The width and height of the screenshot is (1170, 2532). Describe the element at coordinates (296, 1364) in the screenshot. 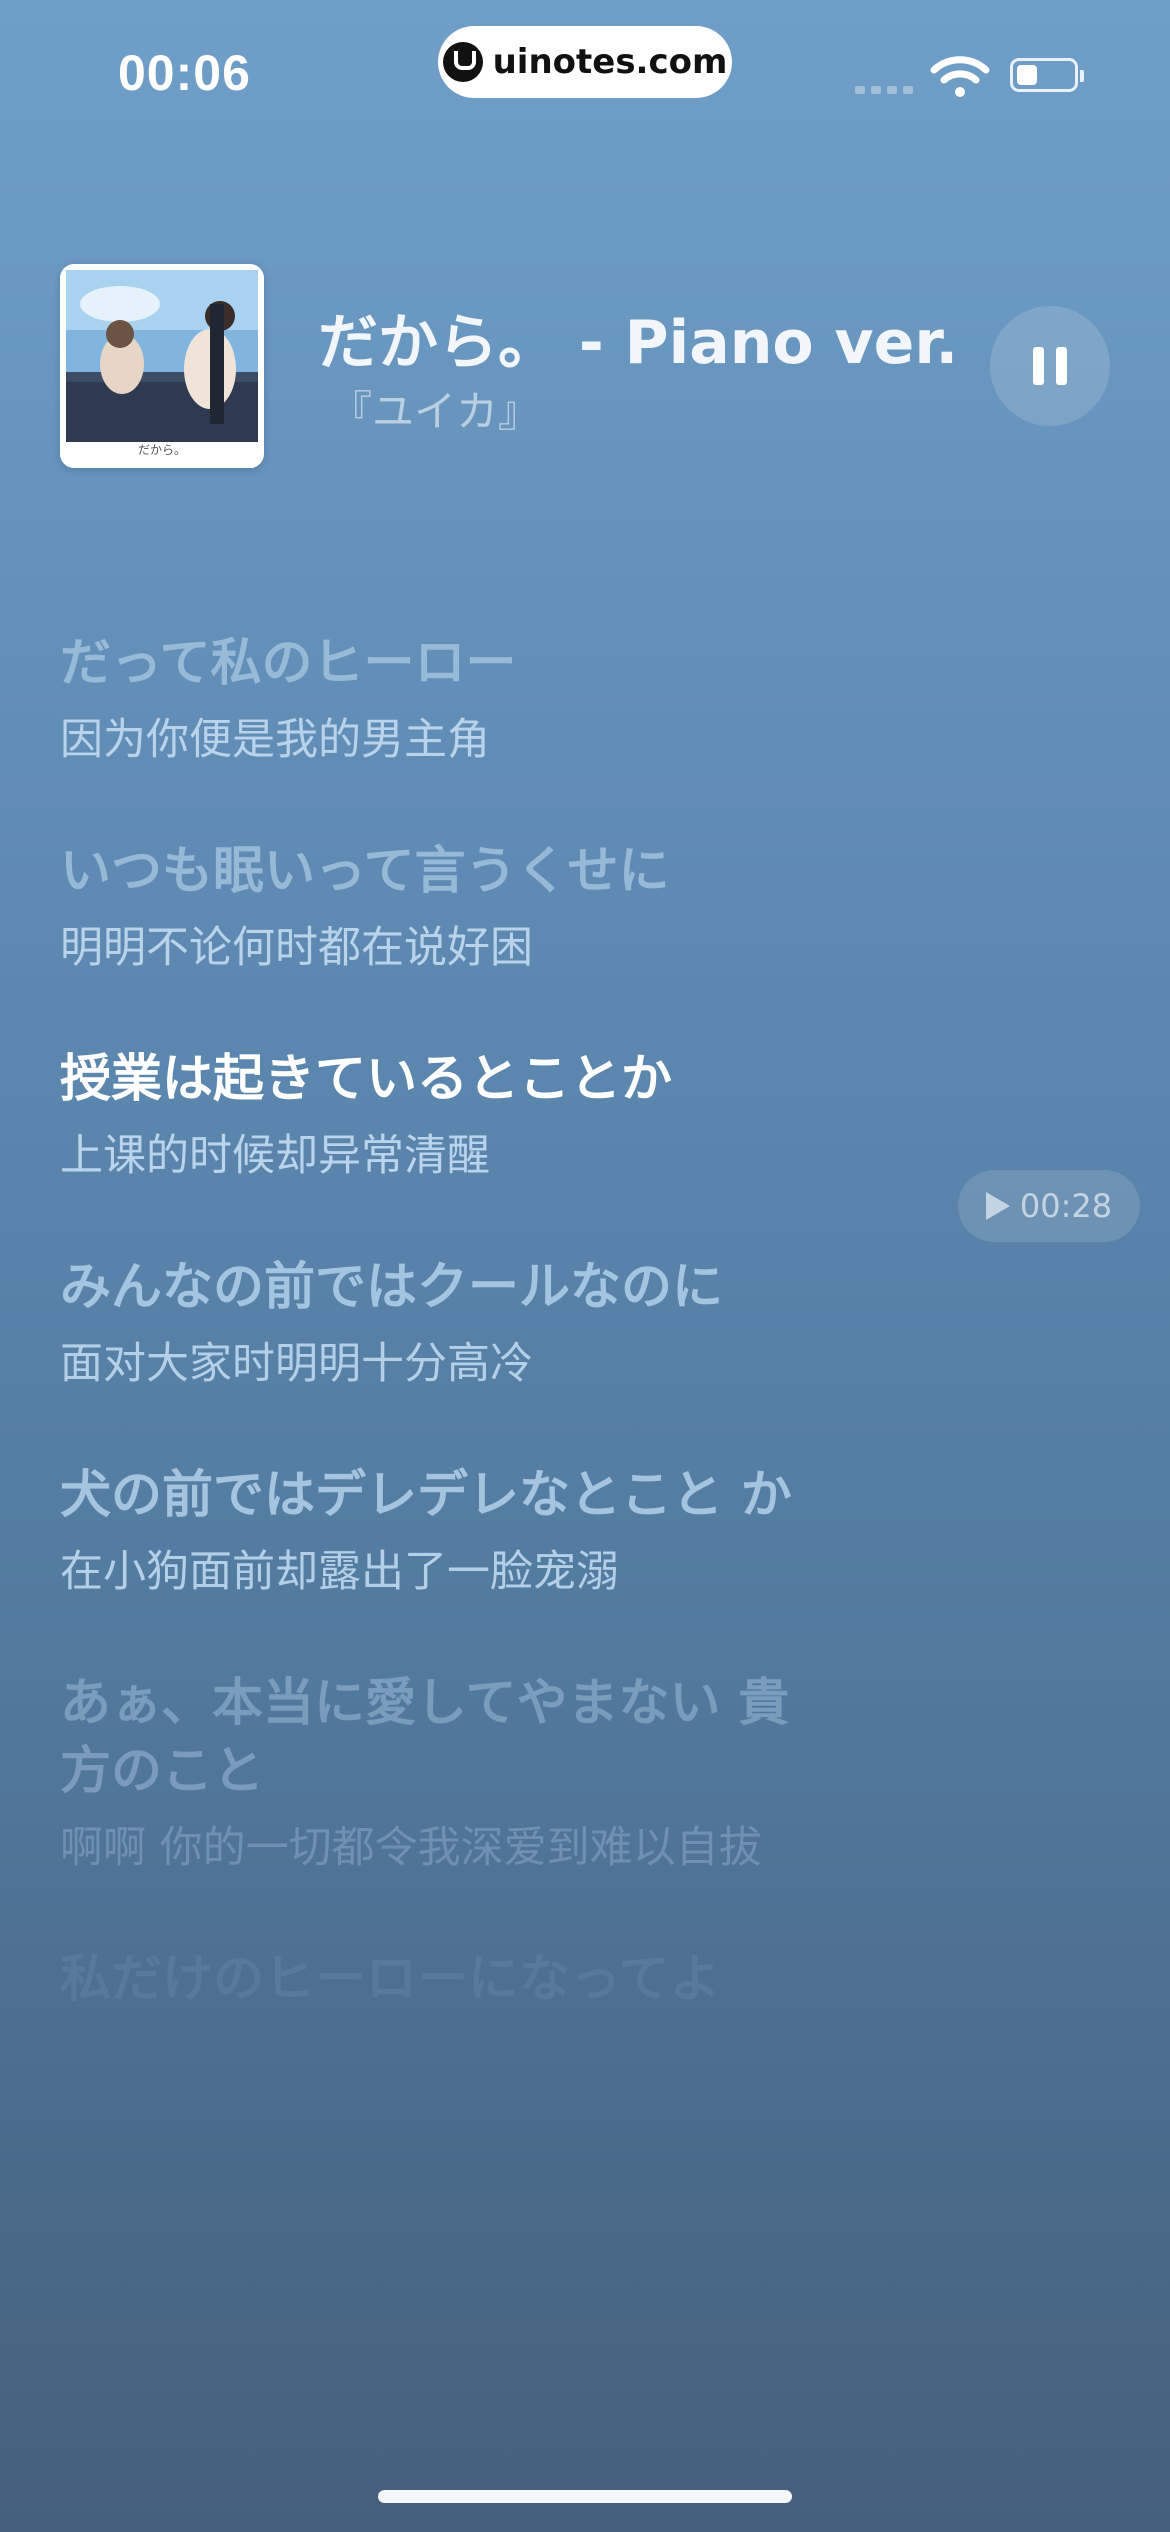

I see `lyric-translation: 面对大家时明明十分高冷` at that location.